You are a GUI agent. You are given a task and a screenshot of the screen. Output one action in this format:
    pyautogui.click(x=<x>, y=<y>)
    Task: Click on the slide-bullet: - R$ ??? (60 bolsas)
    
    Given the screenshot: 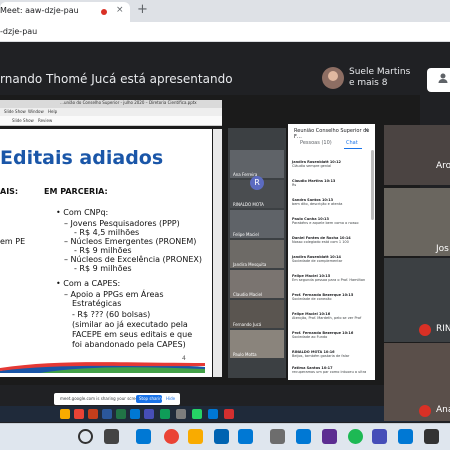 What is the action you would take?
    pyautogui.click(x=111, y=314)
    